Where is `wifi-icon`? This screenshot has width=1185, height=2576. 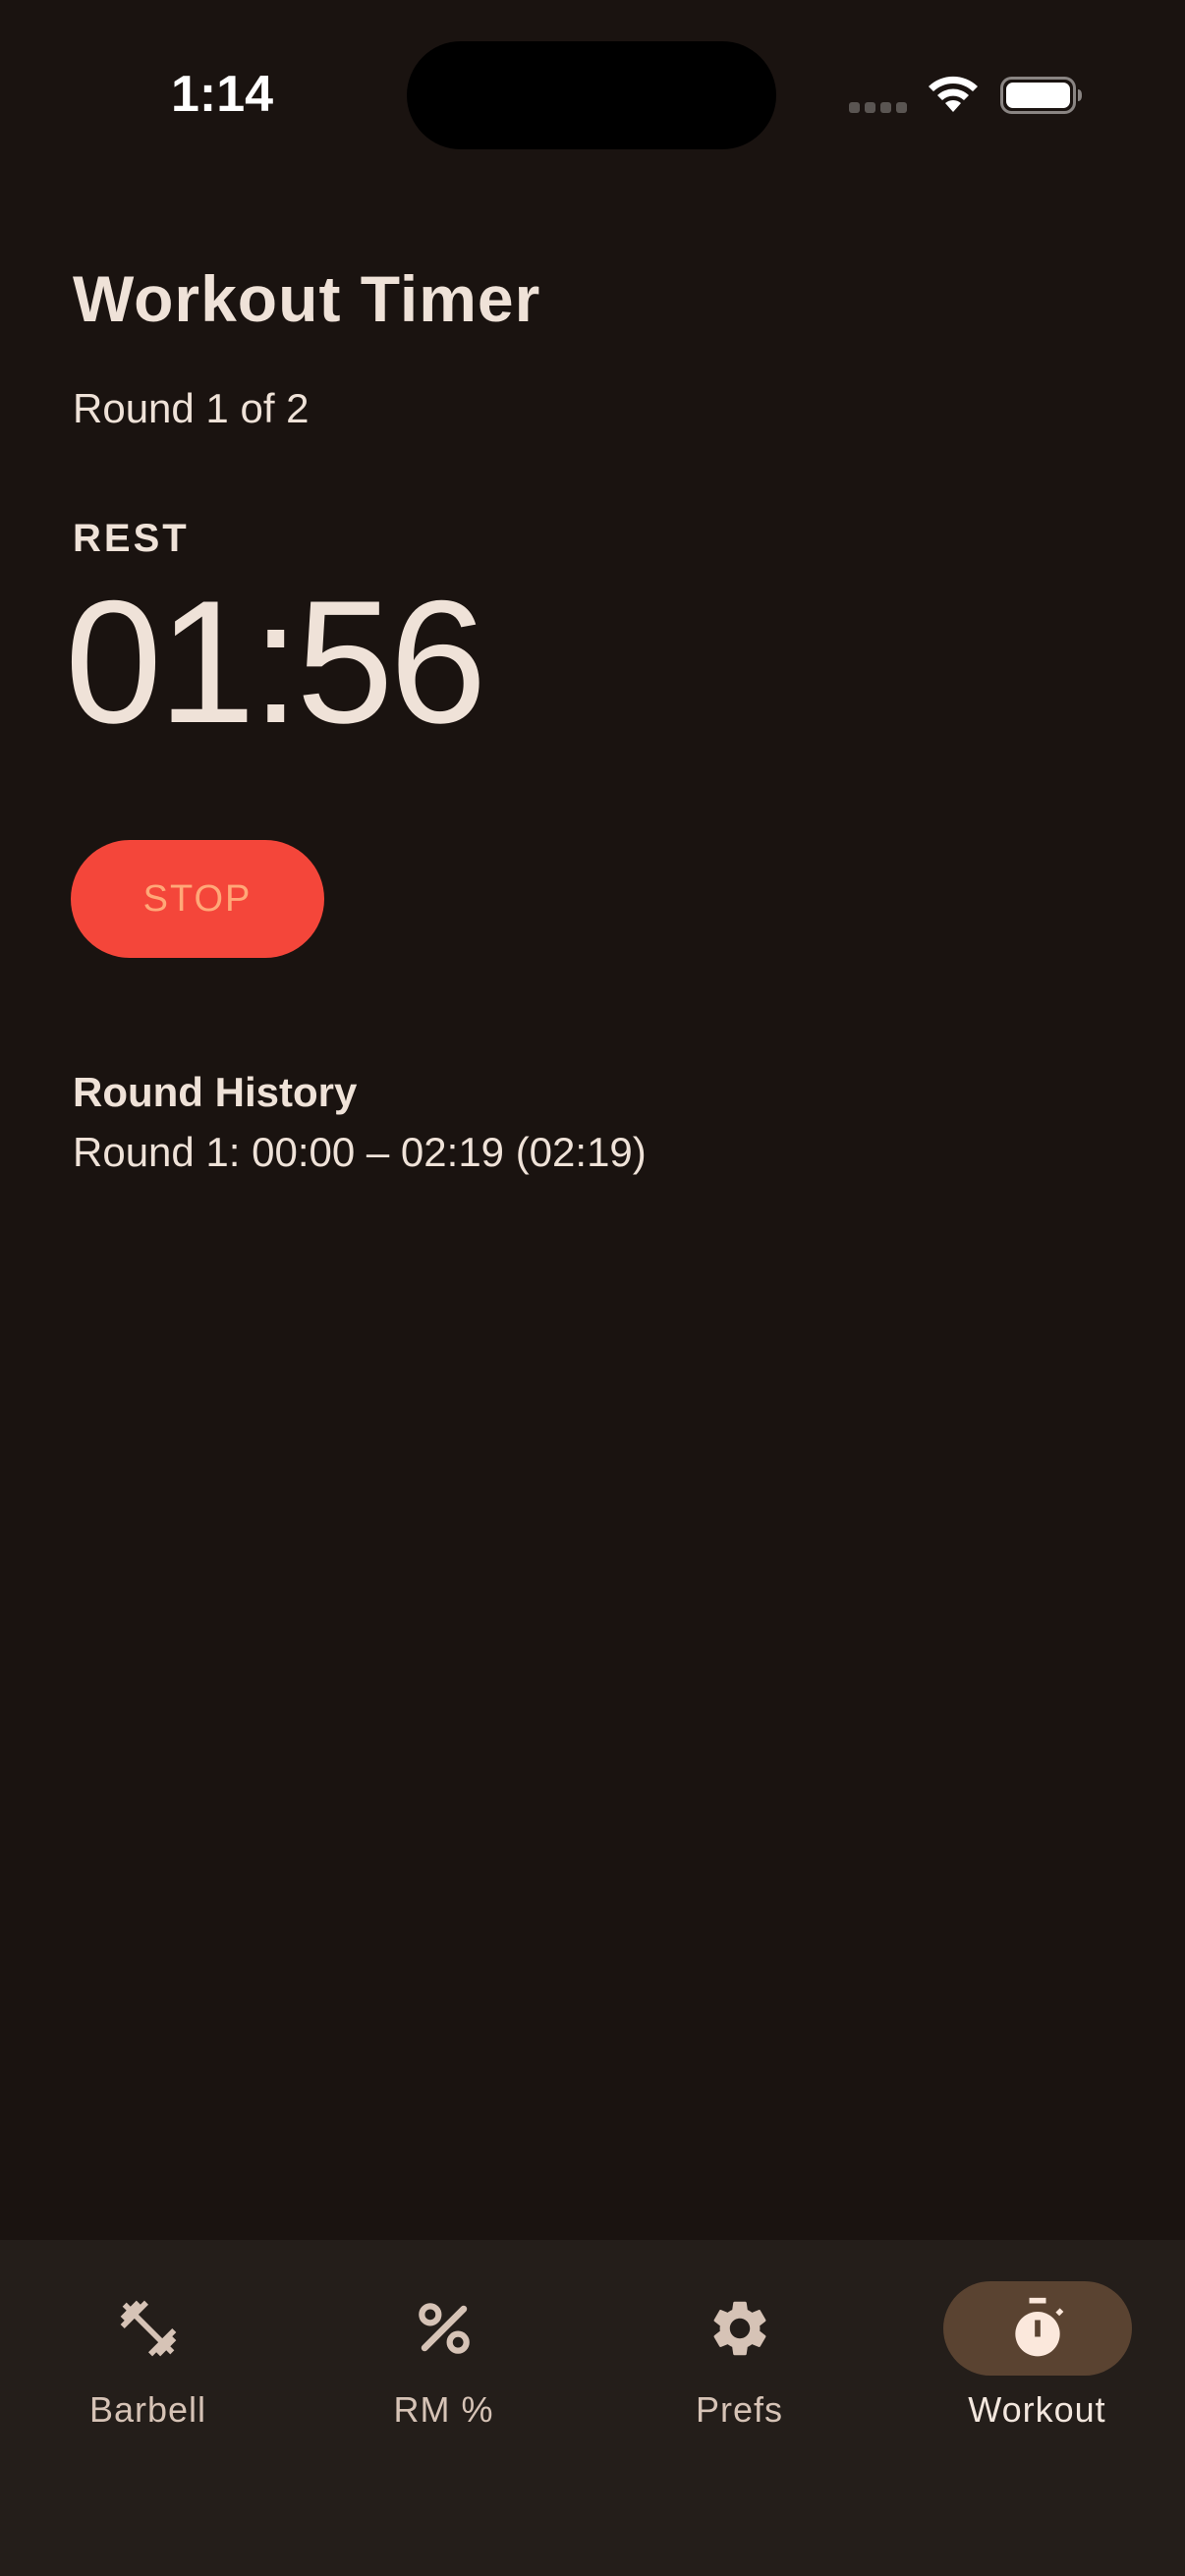
wifi-icon is located at coordinates (954, 94).